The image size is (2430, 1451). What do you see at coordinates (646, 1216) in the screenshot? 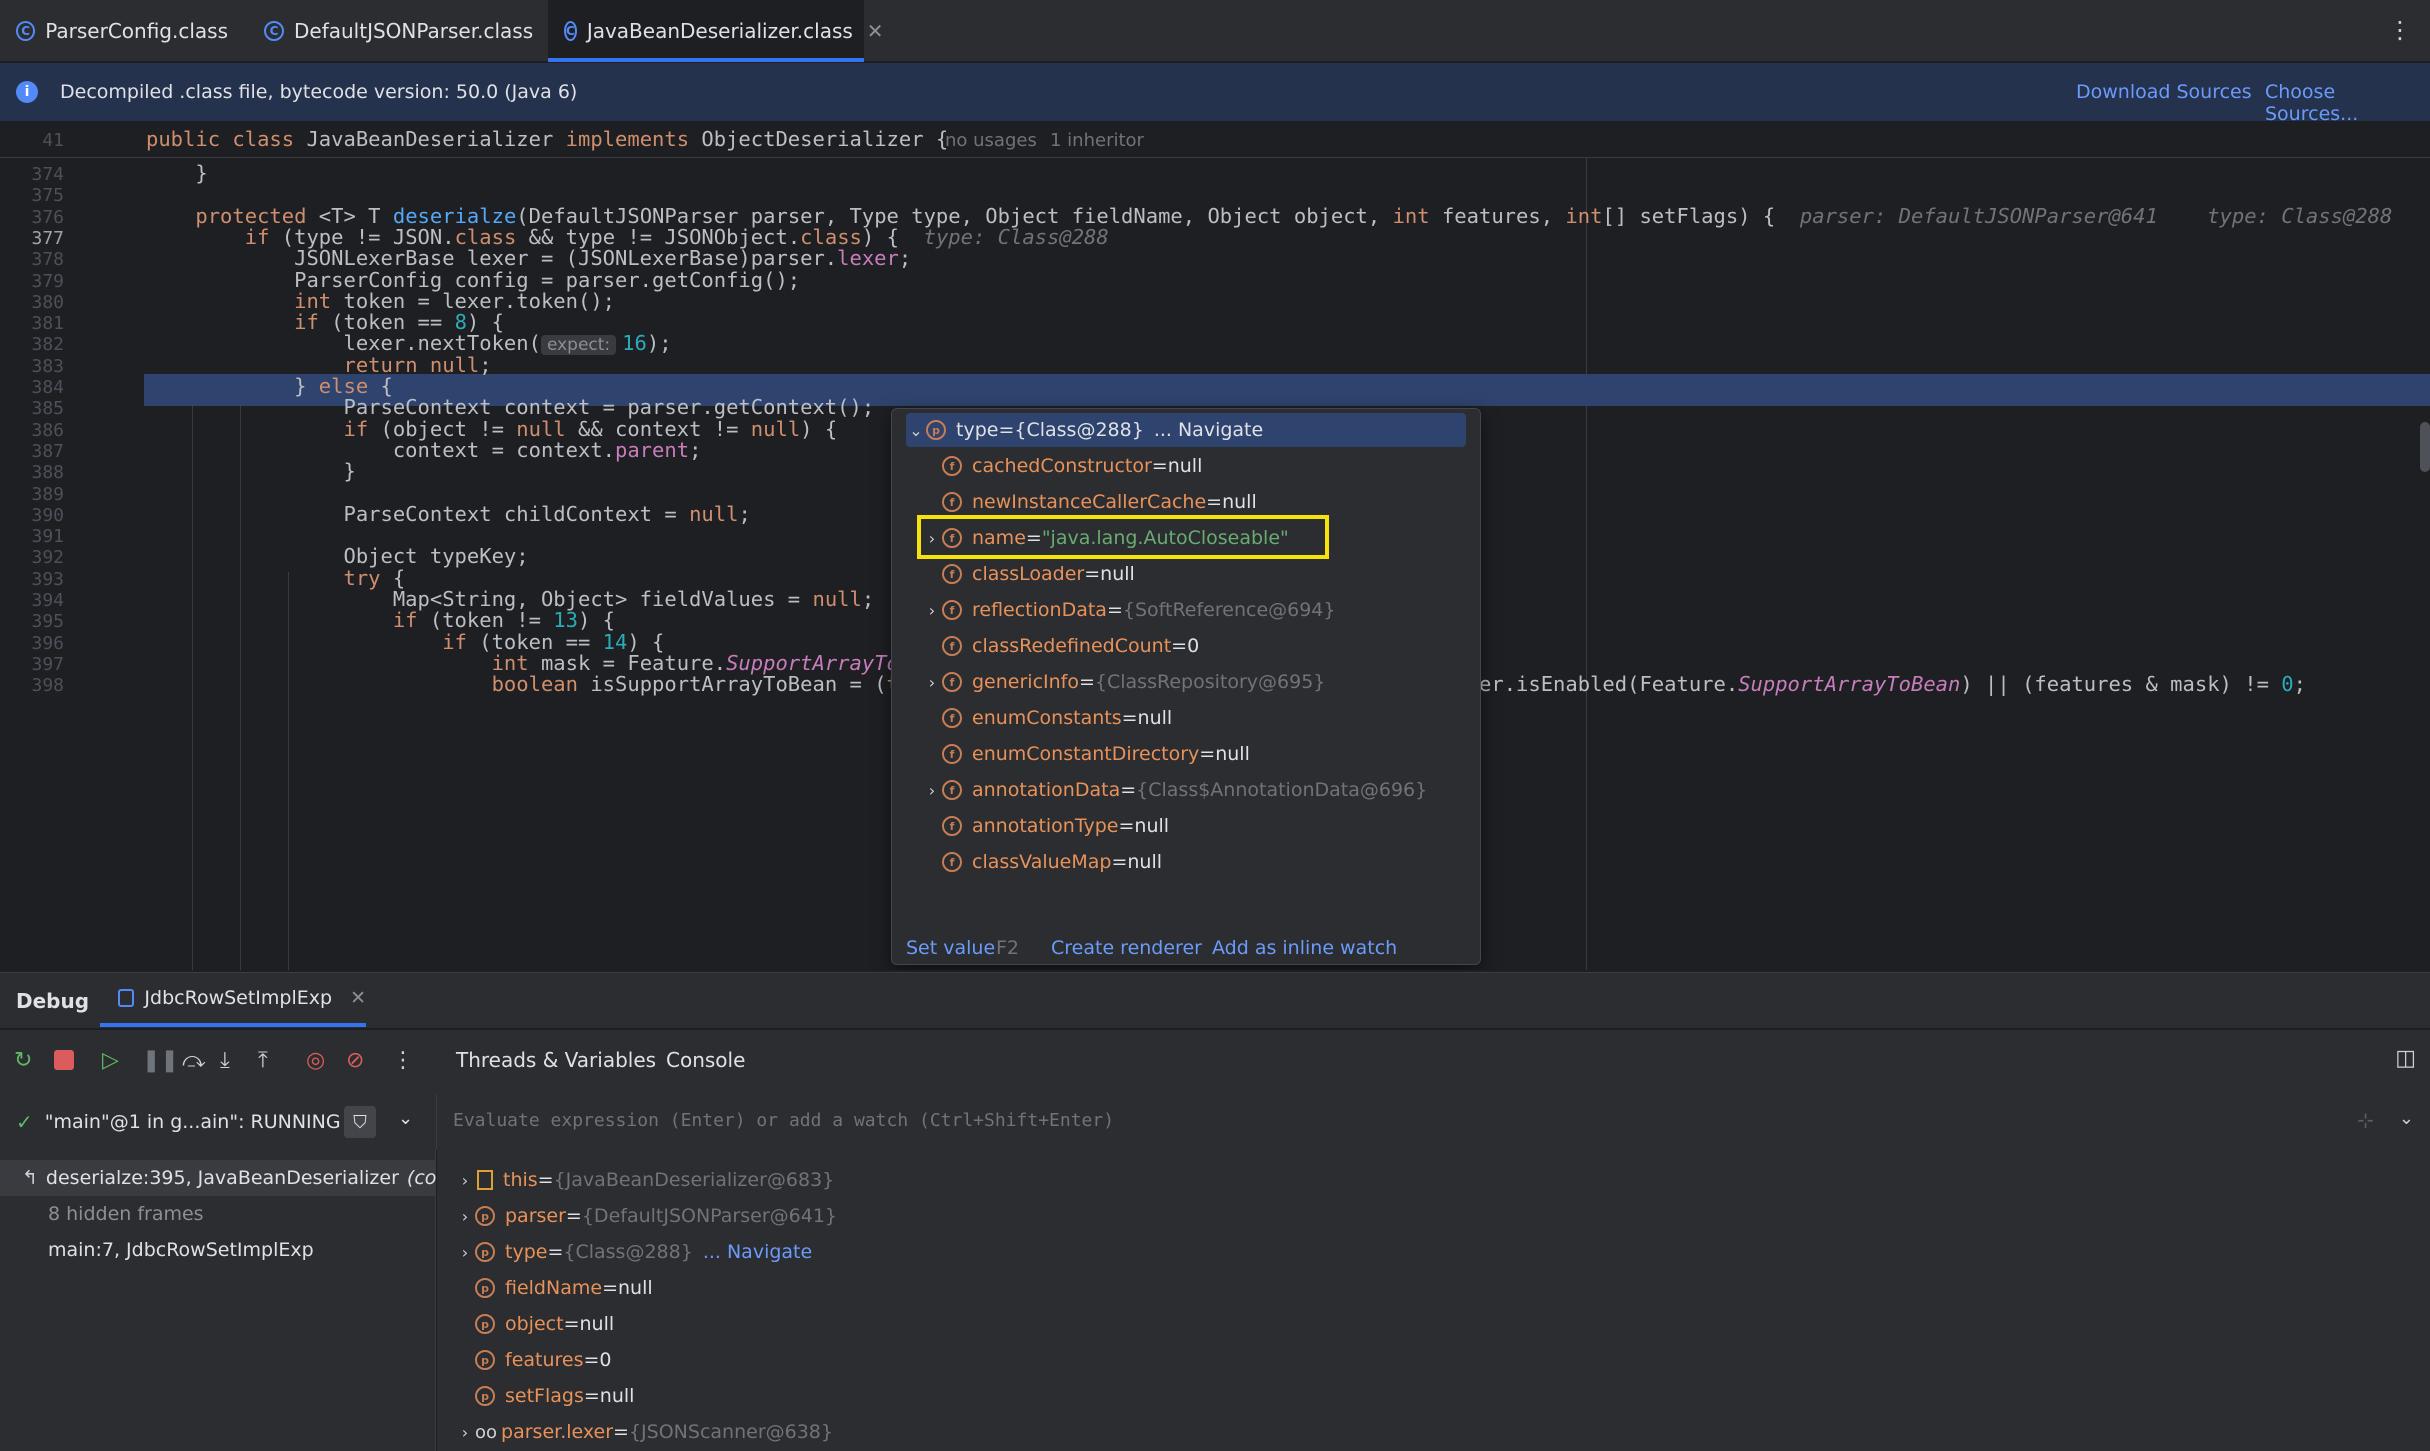
I see `variable-row: › p parser = {DefaultJSONParser@641}` at bounding box center [646, 1216].